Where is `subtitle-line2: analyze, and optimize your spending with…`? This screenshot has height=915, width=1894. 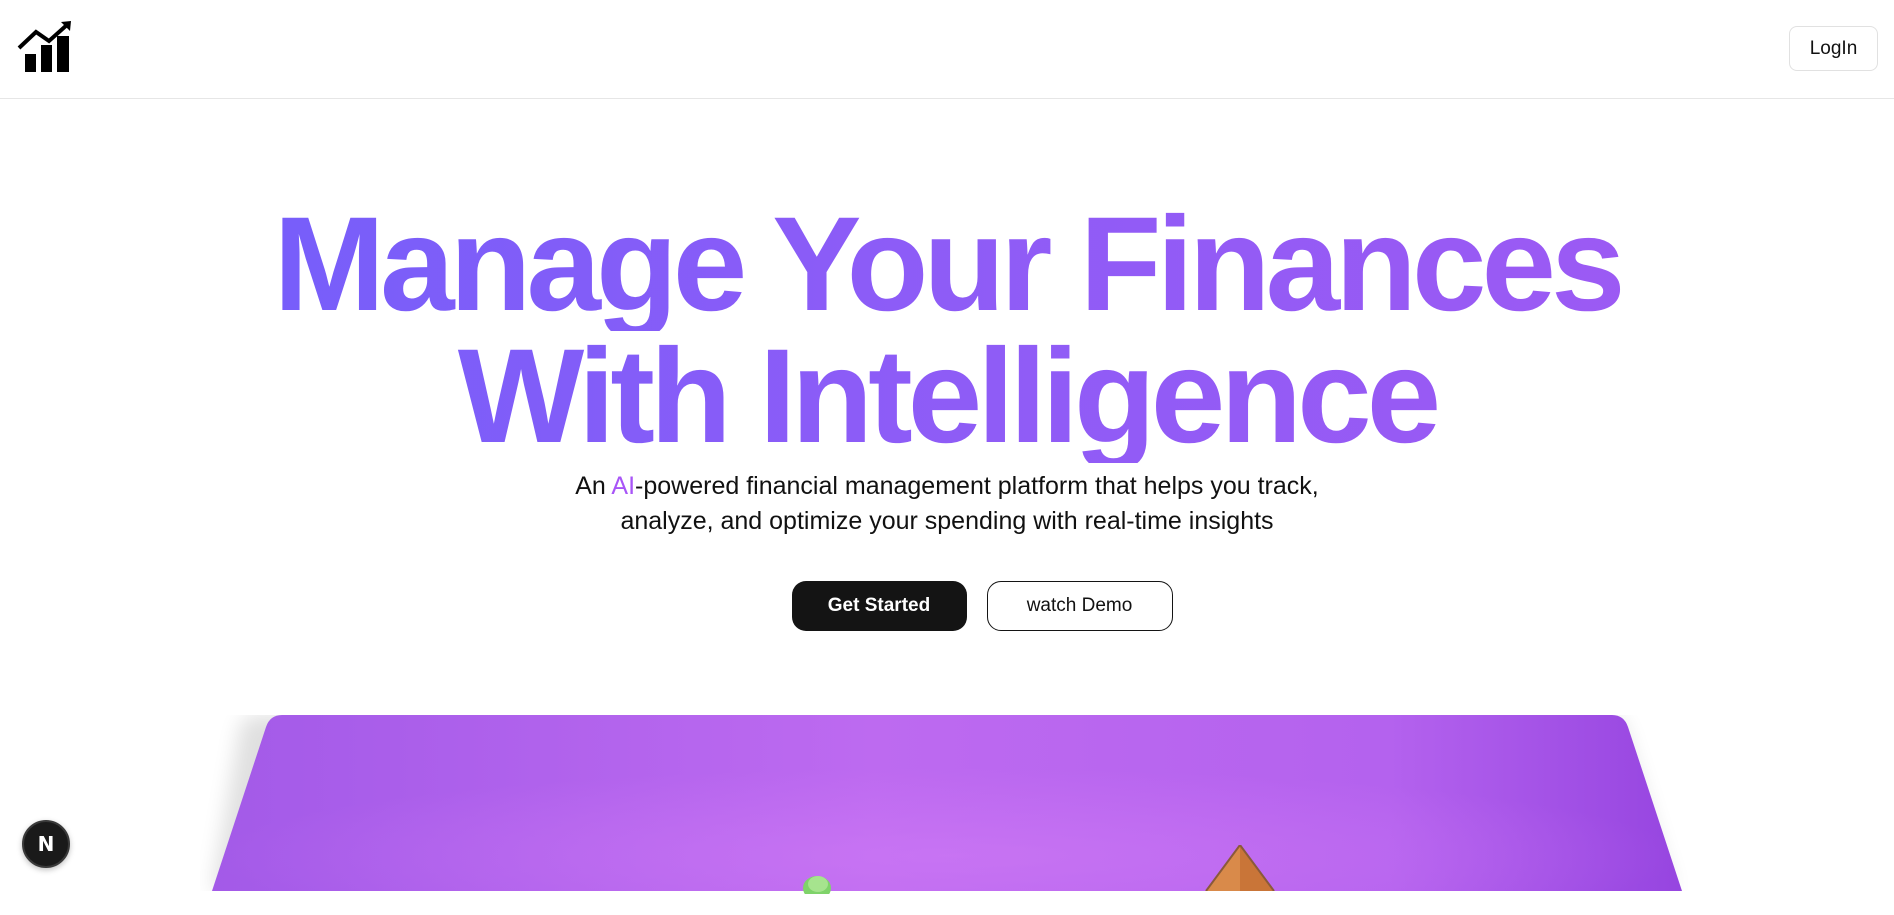
subtitle-line2: analyze, and optimize your spending with… is located at coordinates (947, 521).